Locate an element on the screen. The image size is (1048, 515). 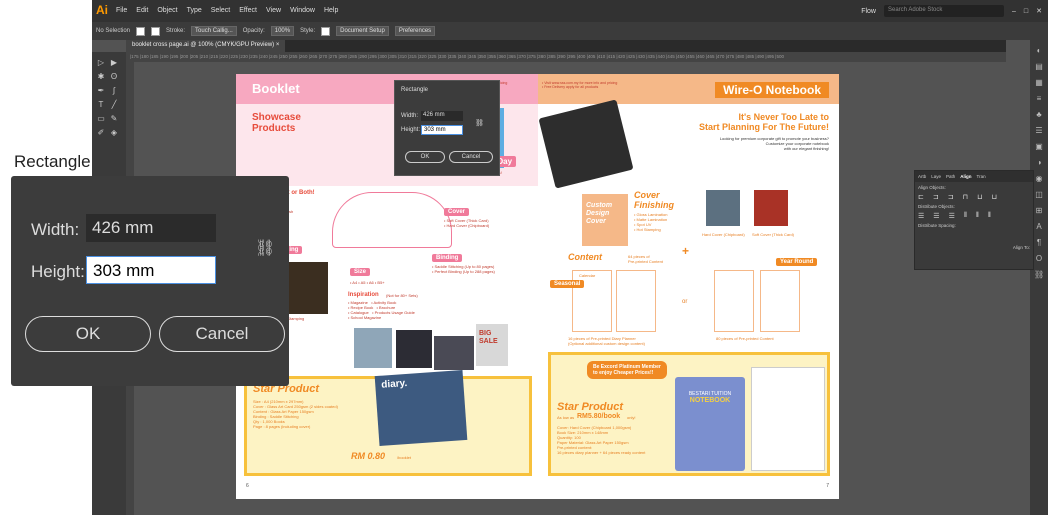
align-left-icon: ⊏ is located at coordinates (921, 197).